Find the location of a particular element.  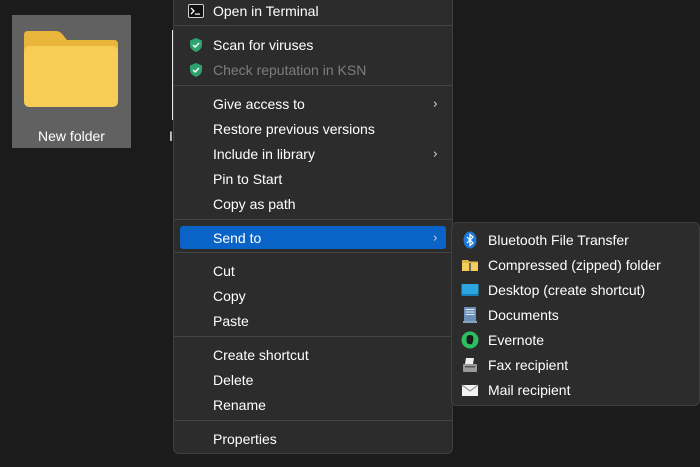

submenu-item-label: Compressed (zipped) folder is located at coordinates (574, 265).